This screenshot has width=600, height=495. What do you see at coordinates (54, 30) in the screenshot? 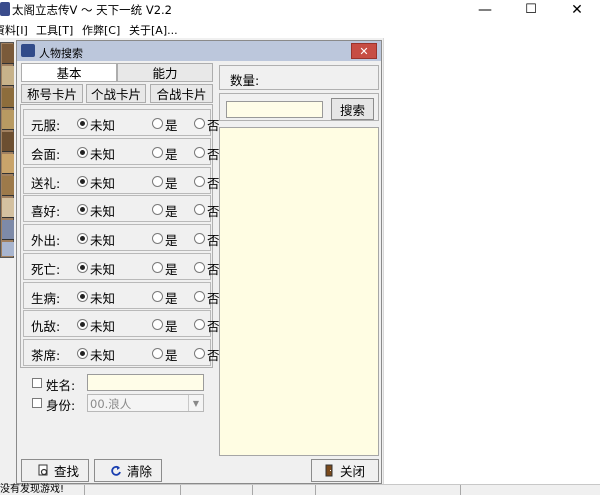
I see `menu-tools: 工具[T]` at bounding box center [54, 30].